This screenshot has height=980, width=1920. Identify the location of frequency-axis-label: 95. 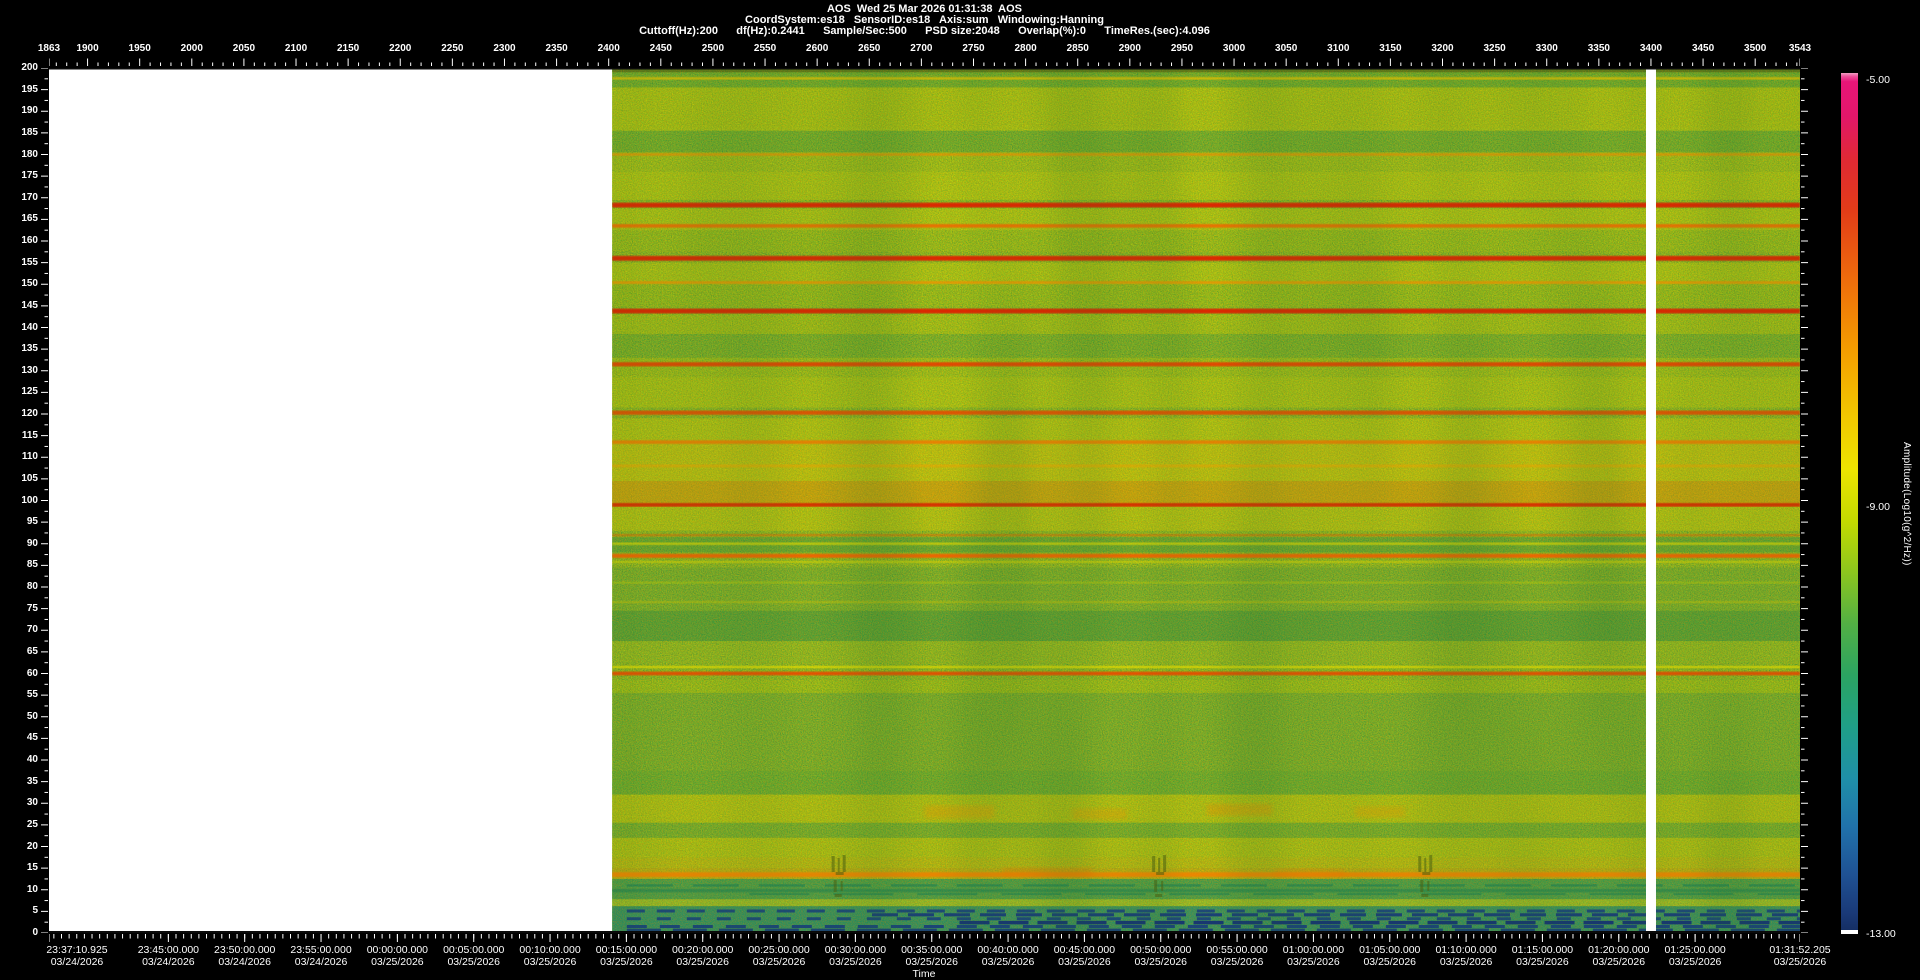
(32, 522).